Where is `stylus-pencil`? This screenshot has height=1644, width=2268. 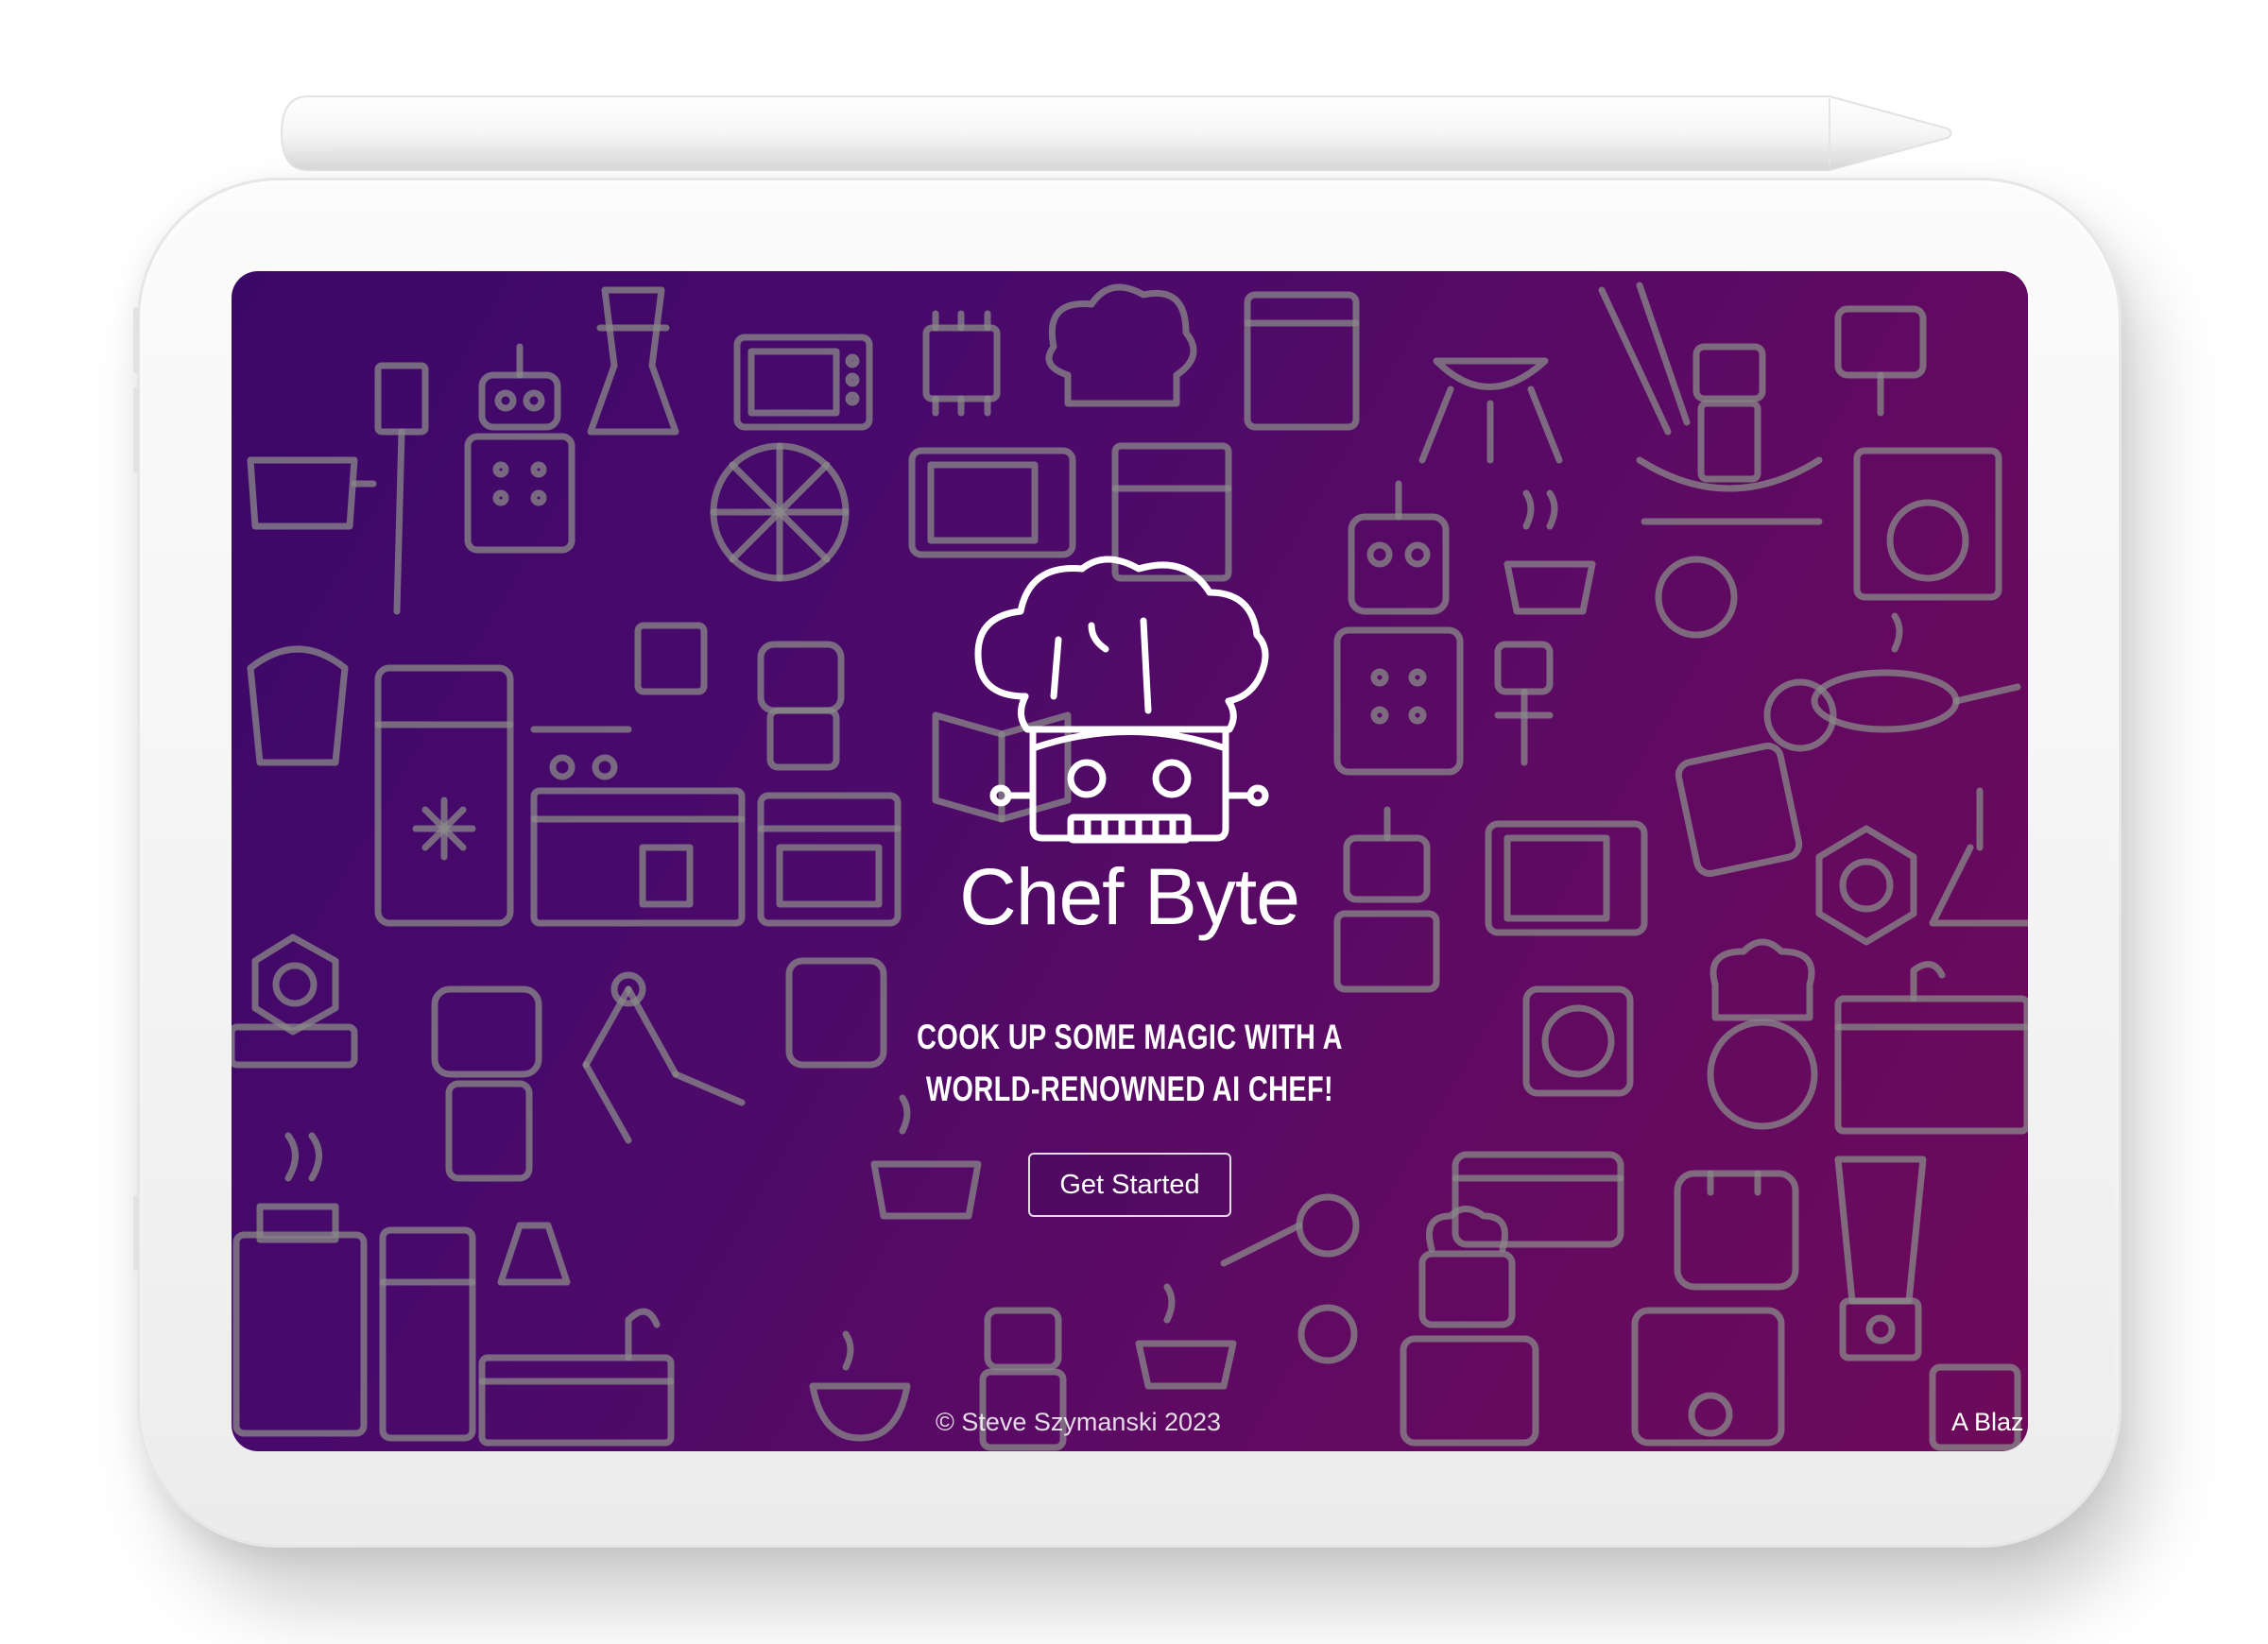 stylus-pencil is located at coordinates (1116, 133).